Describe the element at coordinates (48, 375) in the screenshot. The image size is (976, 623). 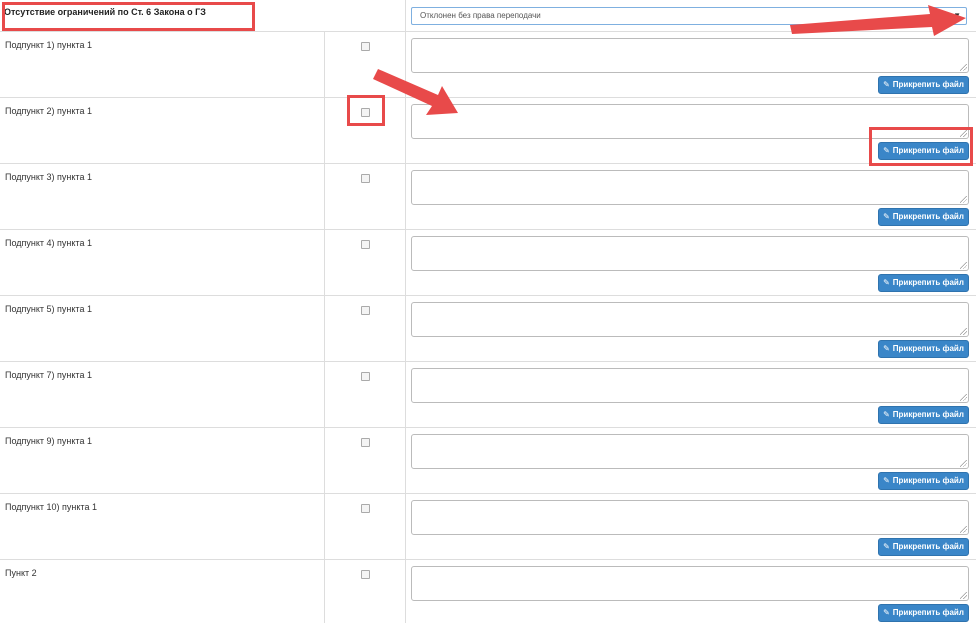
I see `row-label: Подпункт 7) пункта 1` at that location.